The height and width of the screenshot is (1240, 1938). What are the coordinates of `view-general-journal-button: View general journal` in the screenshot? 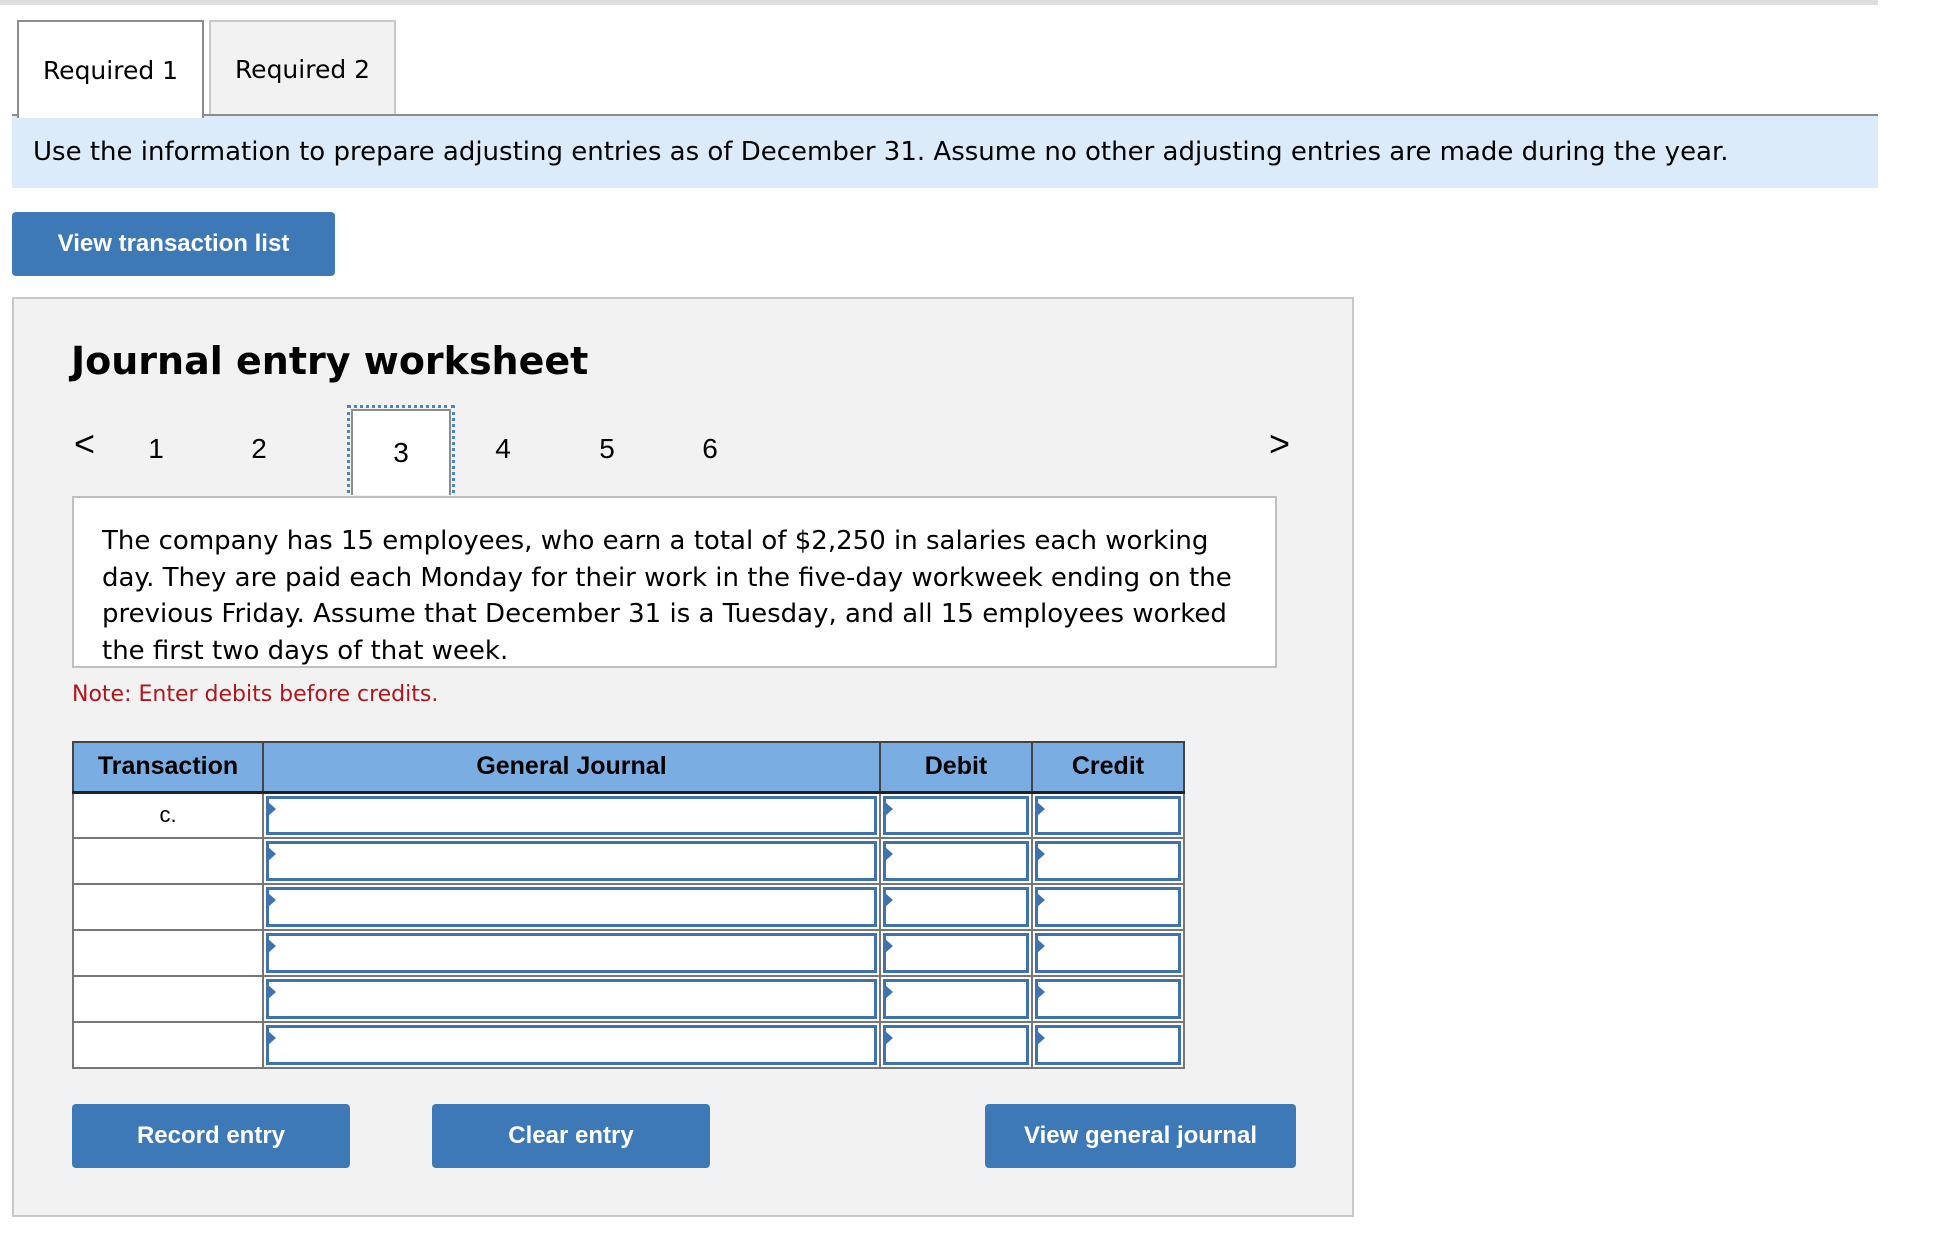 It's located at (1140, 1136).